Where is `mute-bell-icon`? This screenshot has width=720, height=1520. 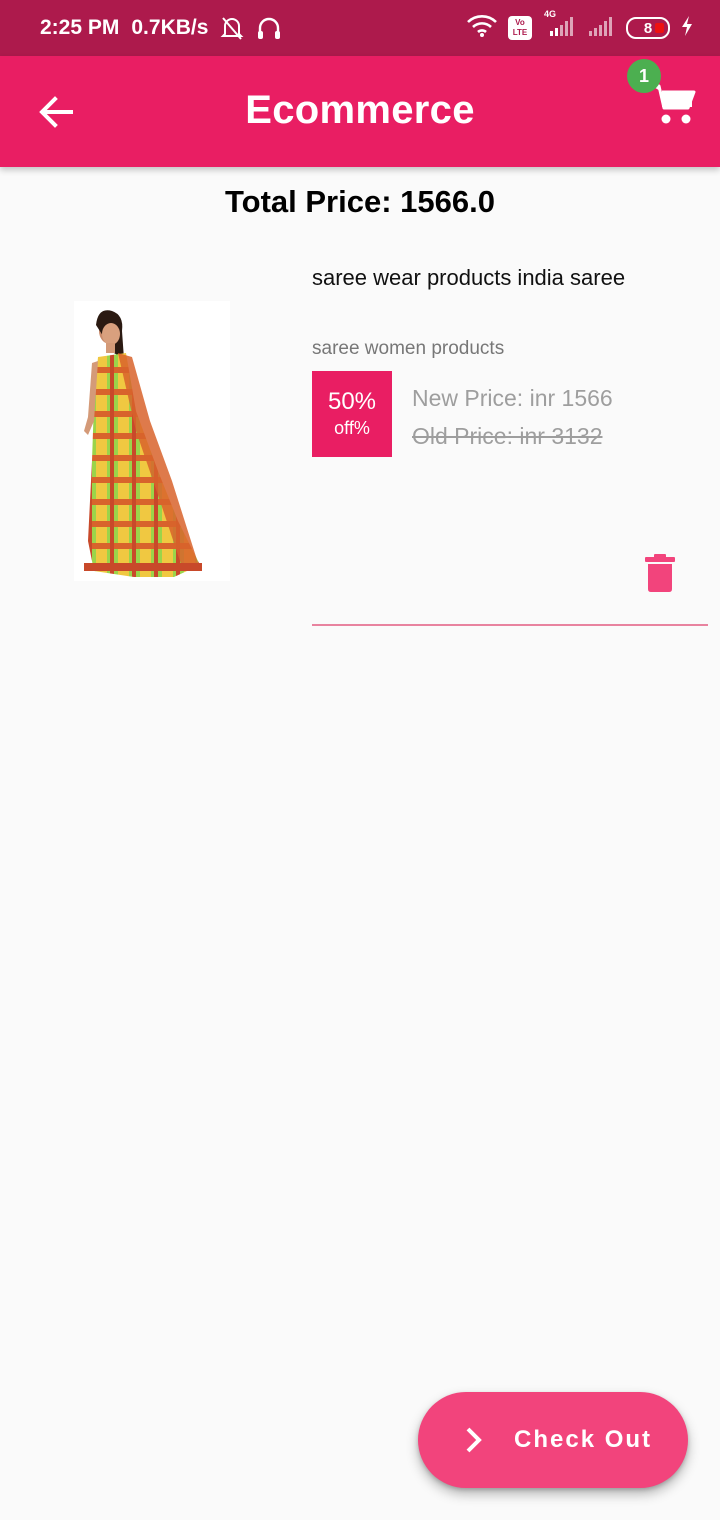
mute-bell-icon is located at coordinates (232, 28).